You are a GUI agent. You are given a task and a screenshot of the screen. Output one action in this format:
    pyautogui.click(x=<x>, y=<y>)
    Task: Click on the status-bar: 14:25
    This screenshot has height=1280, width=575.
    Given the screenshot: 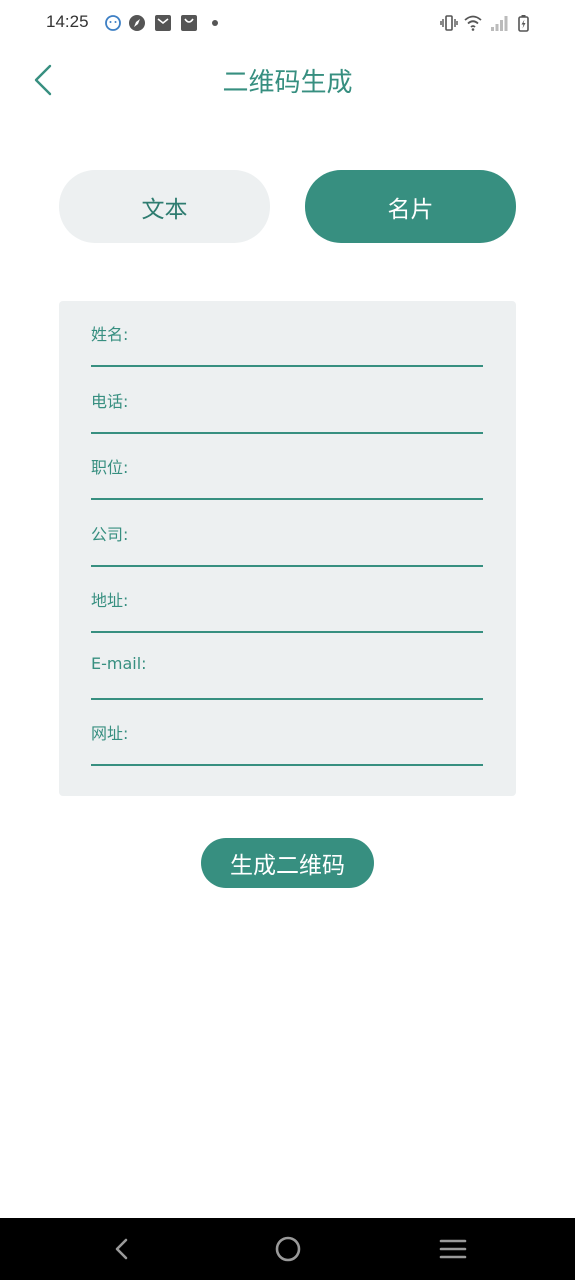 What is the action you would take?
    pyautogui.click(x=287, y=24)
    